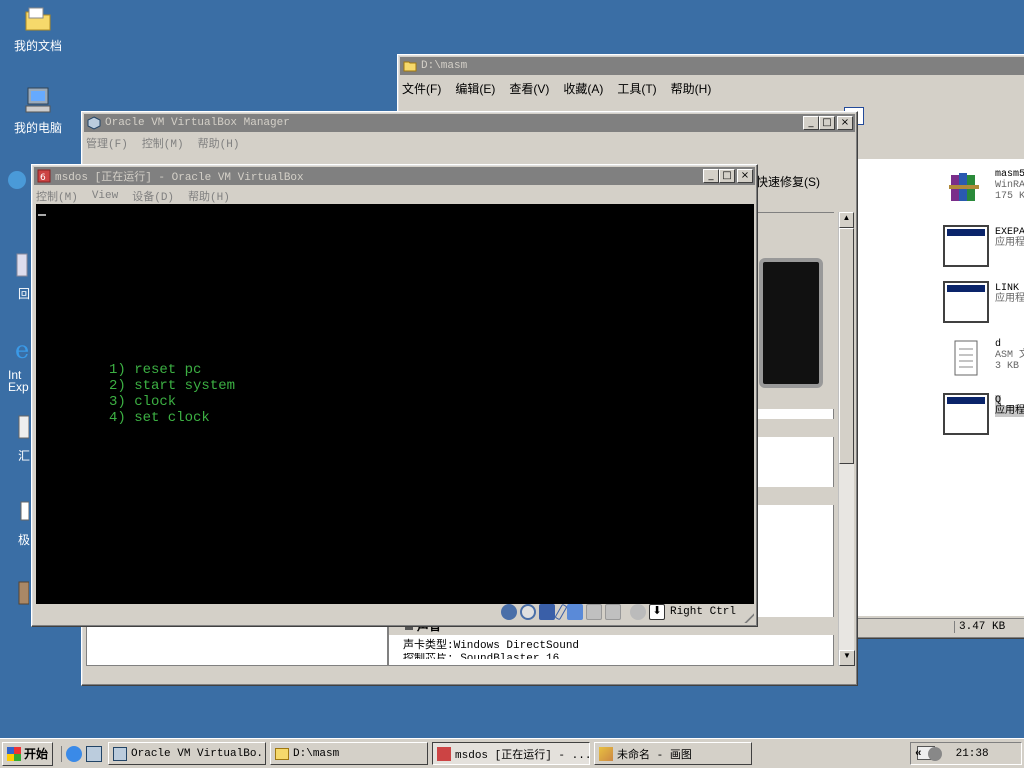 This screenshot has width=1024, height=768. Describe the element at coordinates (28, 753) in the screenshot. I see `start-button: 开始` at that location.